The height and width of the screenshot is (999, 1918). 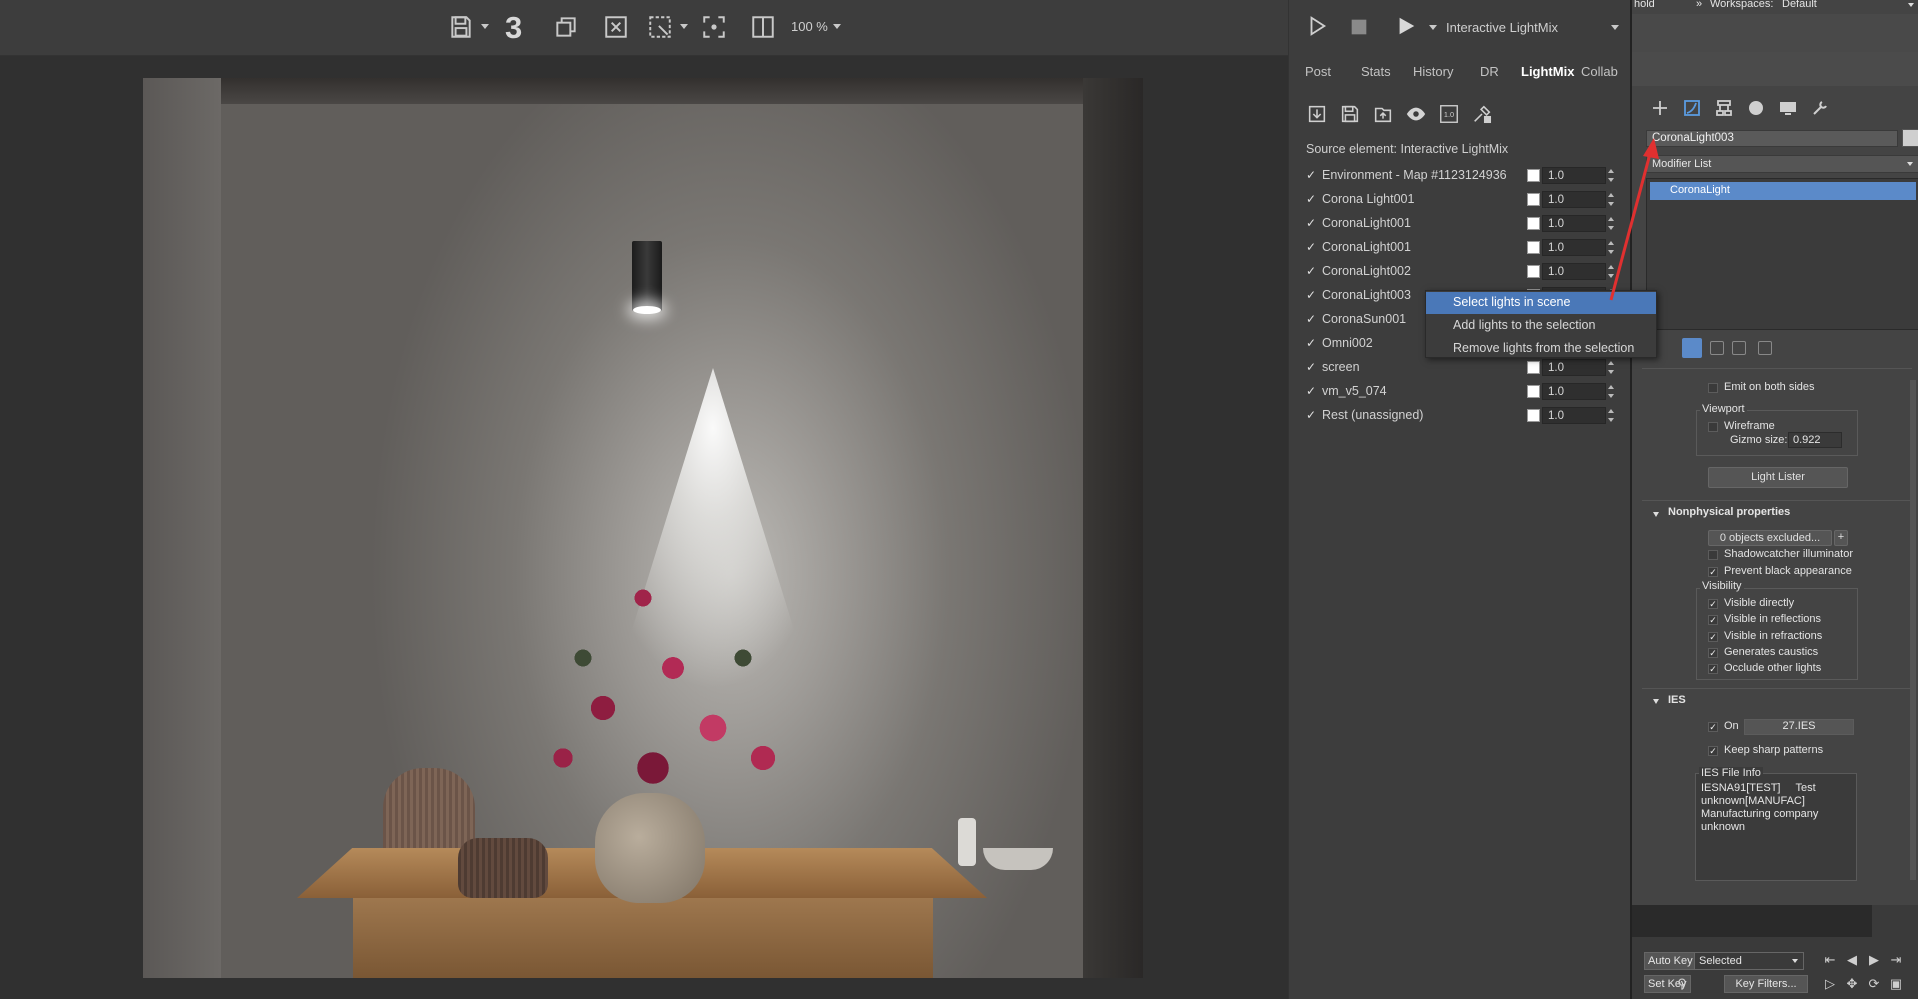 What do you see at coordinates (1461, 176) in the screenshot?
I see `lightmix-row: ✓ Environment - Map #1123124936 1.0` at bounding box center [1461, 176].